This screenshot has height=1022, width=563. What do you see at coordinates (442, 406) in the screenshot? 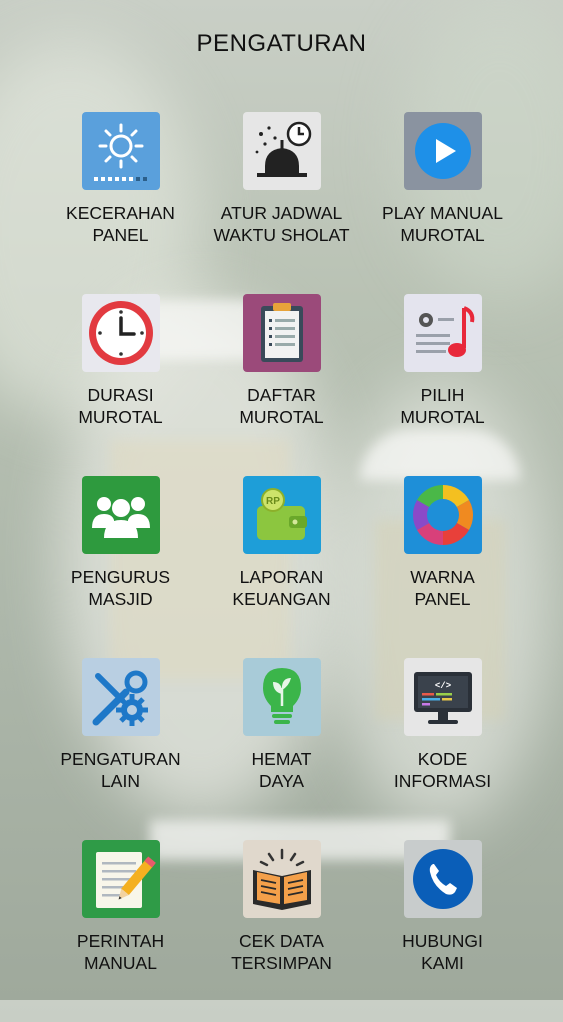
I see `menu-label: PILIH MUROTAL` at bounding box center [442, 406].